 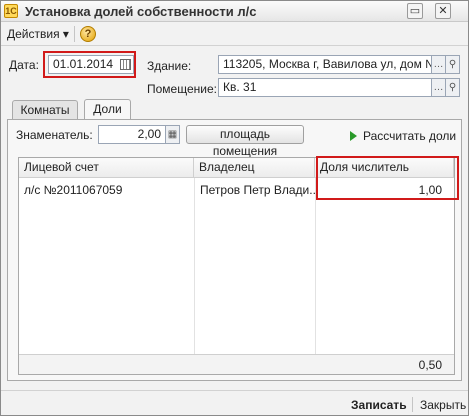 I want to click on chevron-down-icon: ▾, so click(x=65, y=34).